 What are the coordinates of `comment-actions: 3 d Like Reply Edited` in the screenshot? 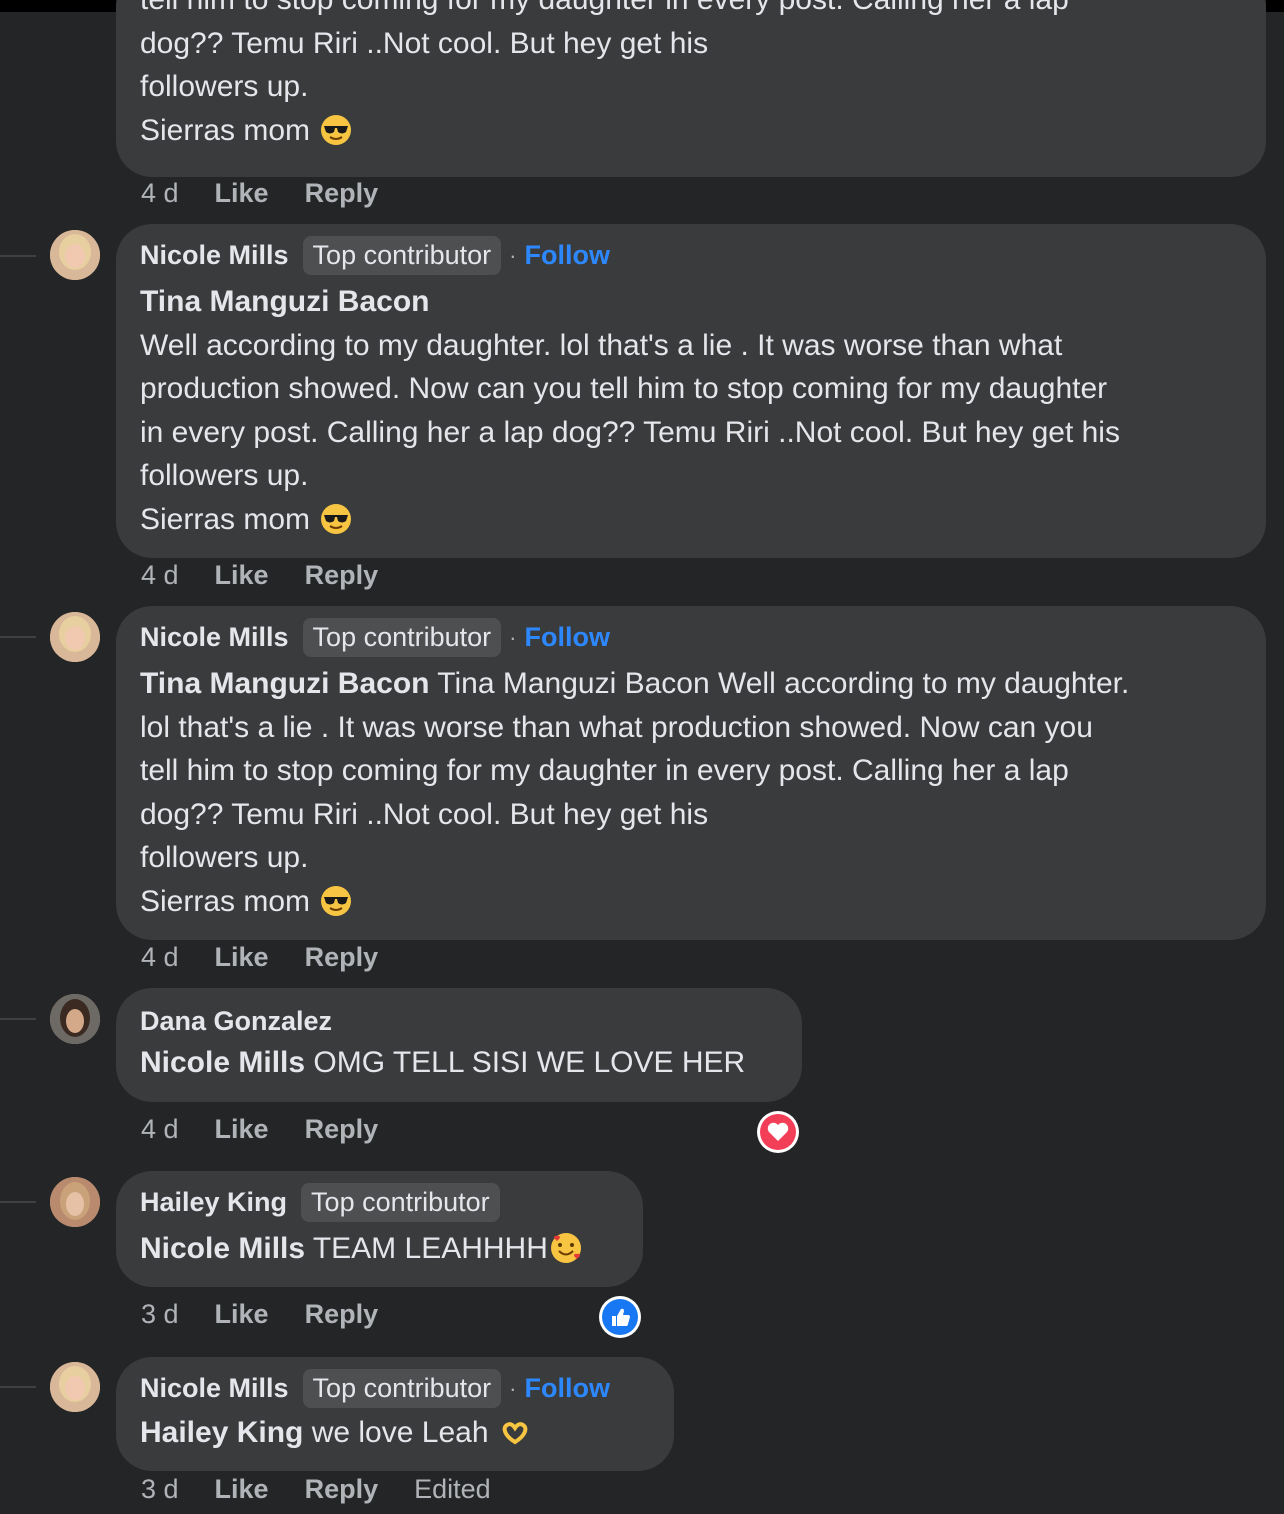 It's located at (316, 1489).